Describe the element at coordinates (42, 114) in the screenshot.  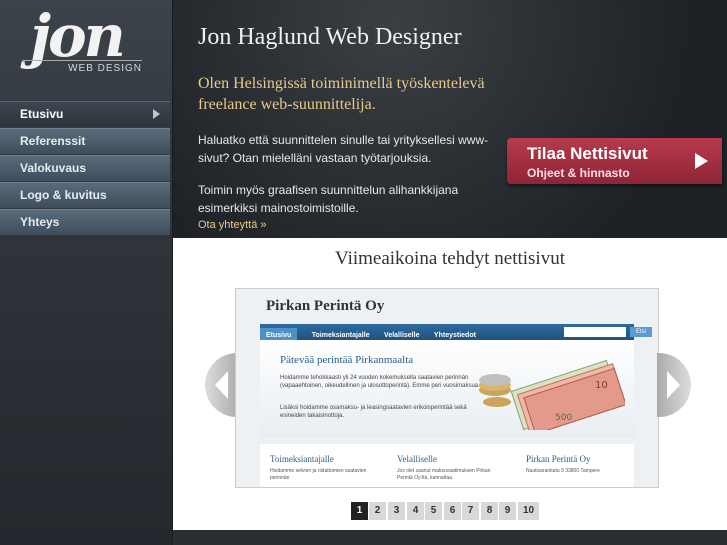
I see `nav-item-label: Etusivu` at that location.